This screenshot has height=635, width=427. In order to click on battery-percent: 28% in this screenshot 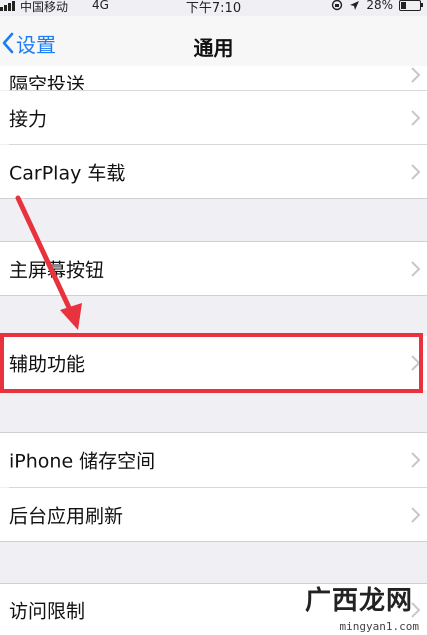, I will do `click(379, 6)`.